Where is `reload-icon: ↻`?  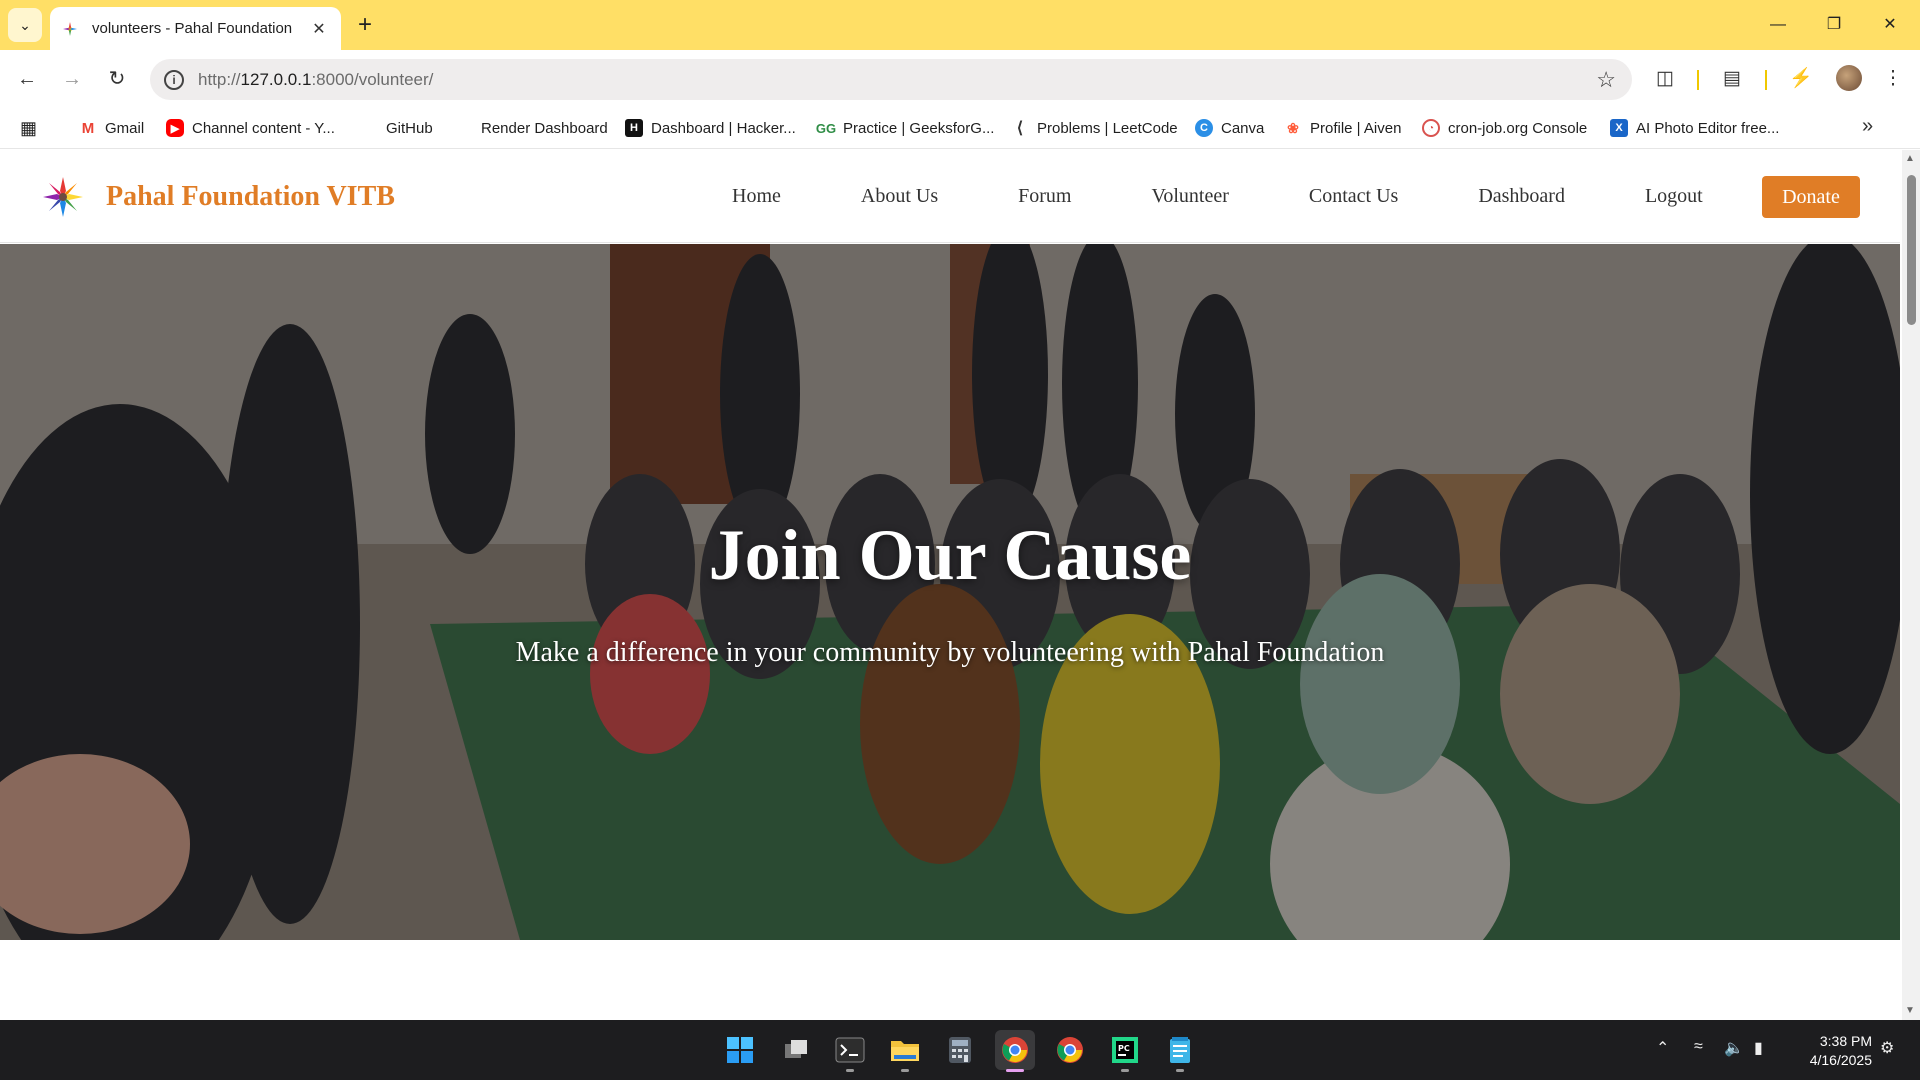 reload-icon: ↻ is located at coordinates (117, 79).